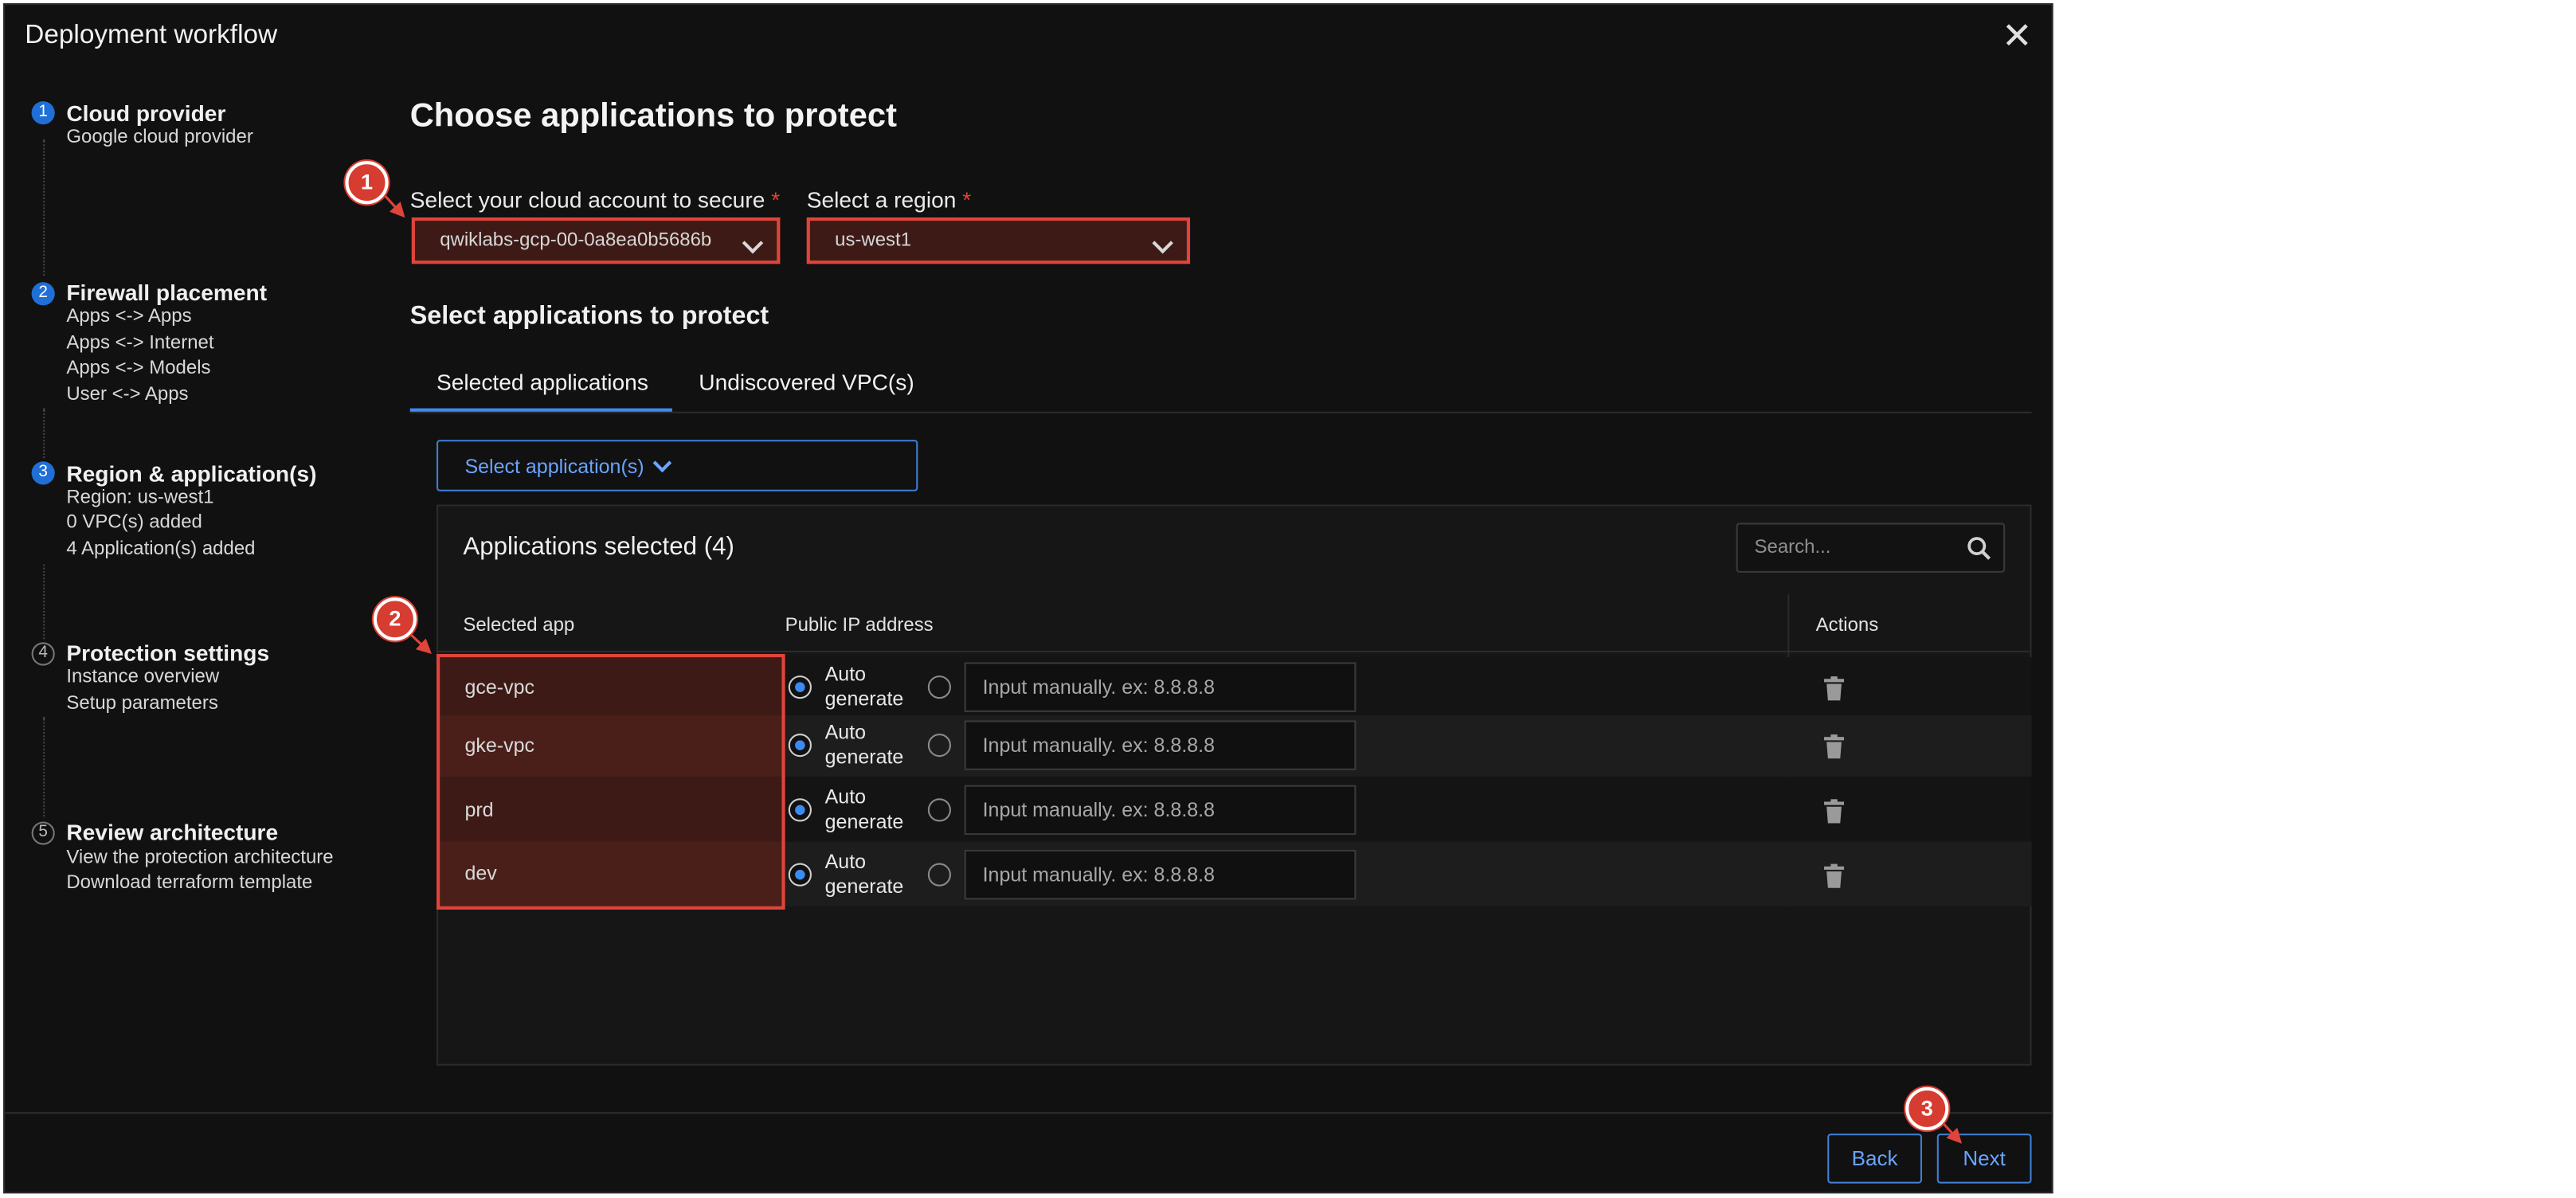 Image resolution: width=2576 pixels, height=1198 pixels. Describe the element at coordinates (1927, 1109) in the screenshot. I see `annotation-badge-3: 3` at that location.